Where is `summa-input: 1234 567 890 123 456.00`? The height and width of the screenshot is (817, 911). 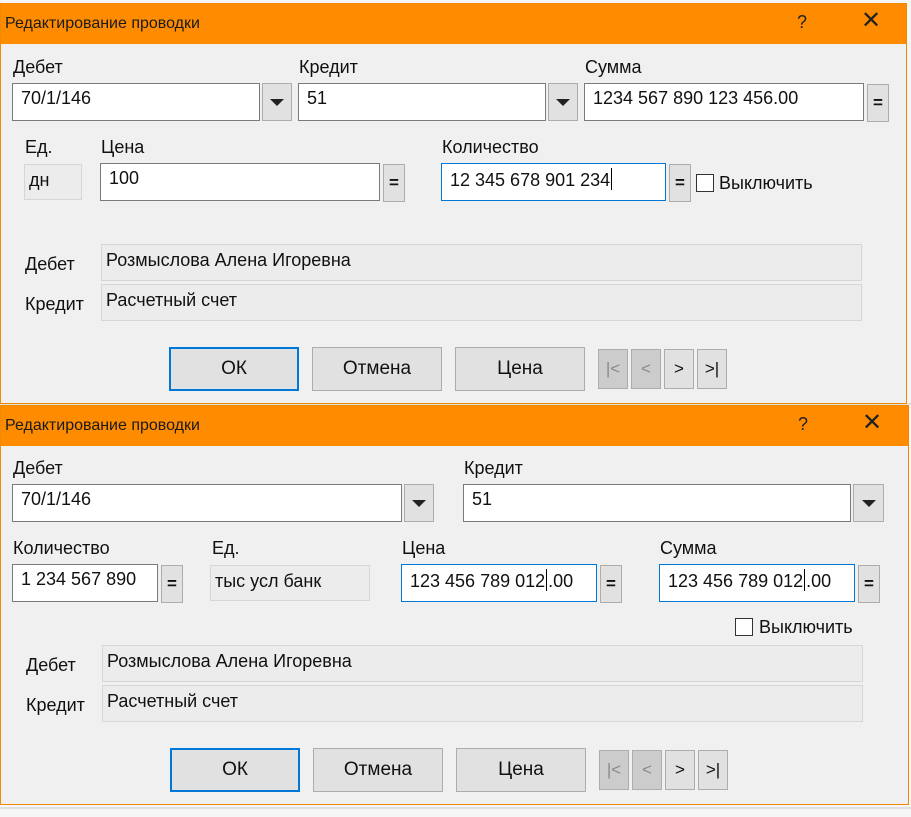
summa-input: 1234 567 890 123 456.00 is located at coordinates (724, 102).